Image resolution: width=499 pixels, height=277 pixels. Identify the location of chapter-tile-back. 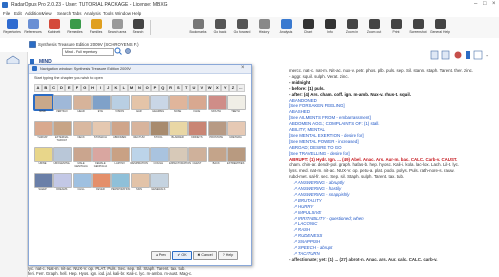
(217, 154).